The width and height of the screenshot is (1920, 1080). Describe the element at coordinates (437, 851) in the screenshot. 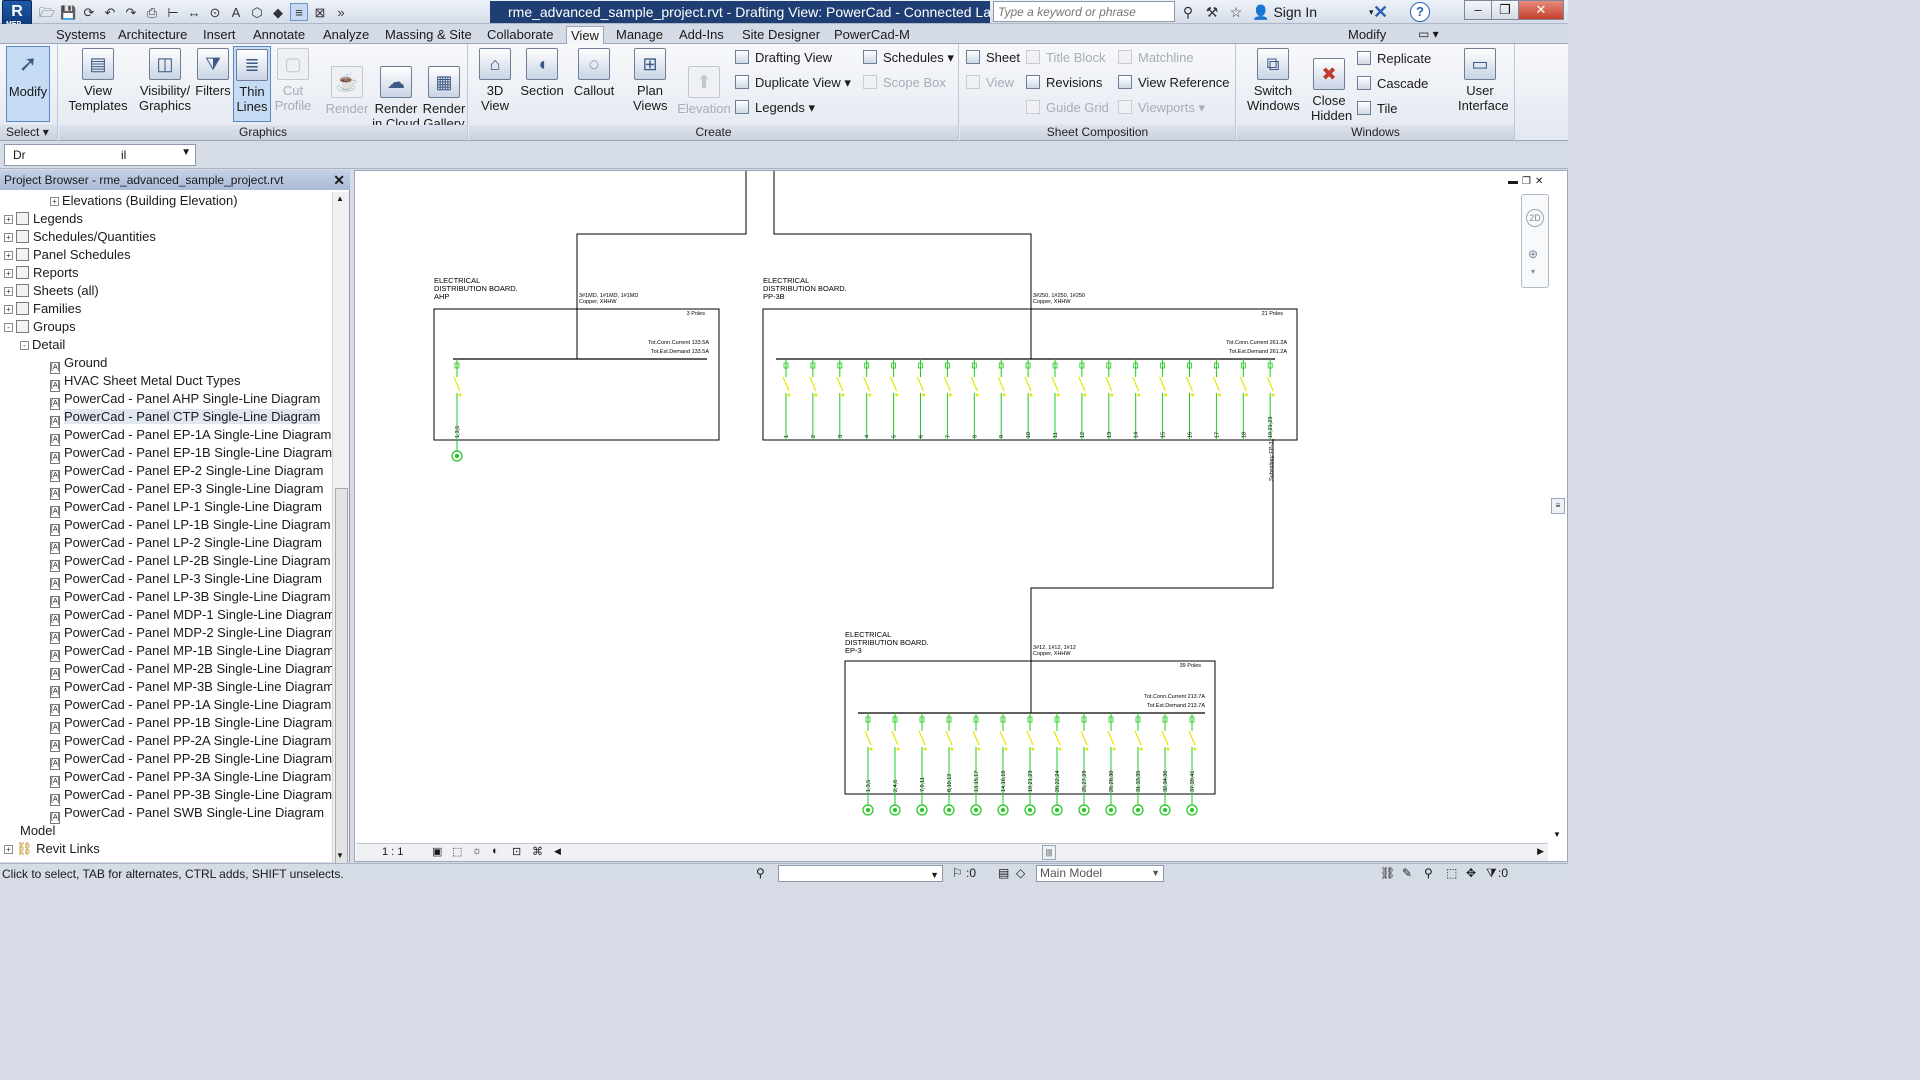

I see `detail-level-icon: ▣` at that location.